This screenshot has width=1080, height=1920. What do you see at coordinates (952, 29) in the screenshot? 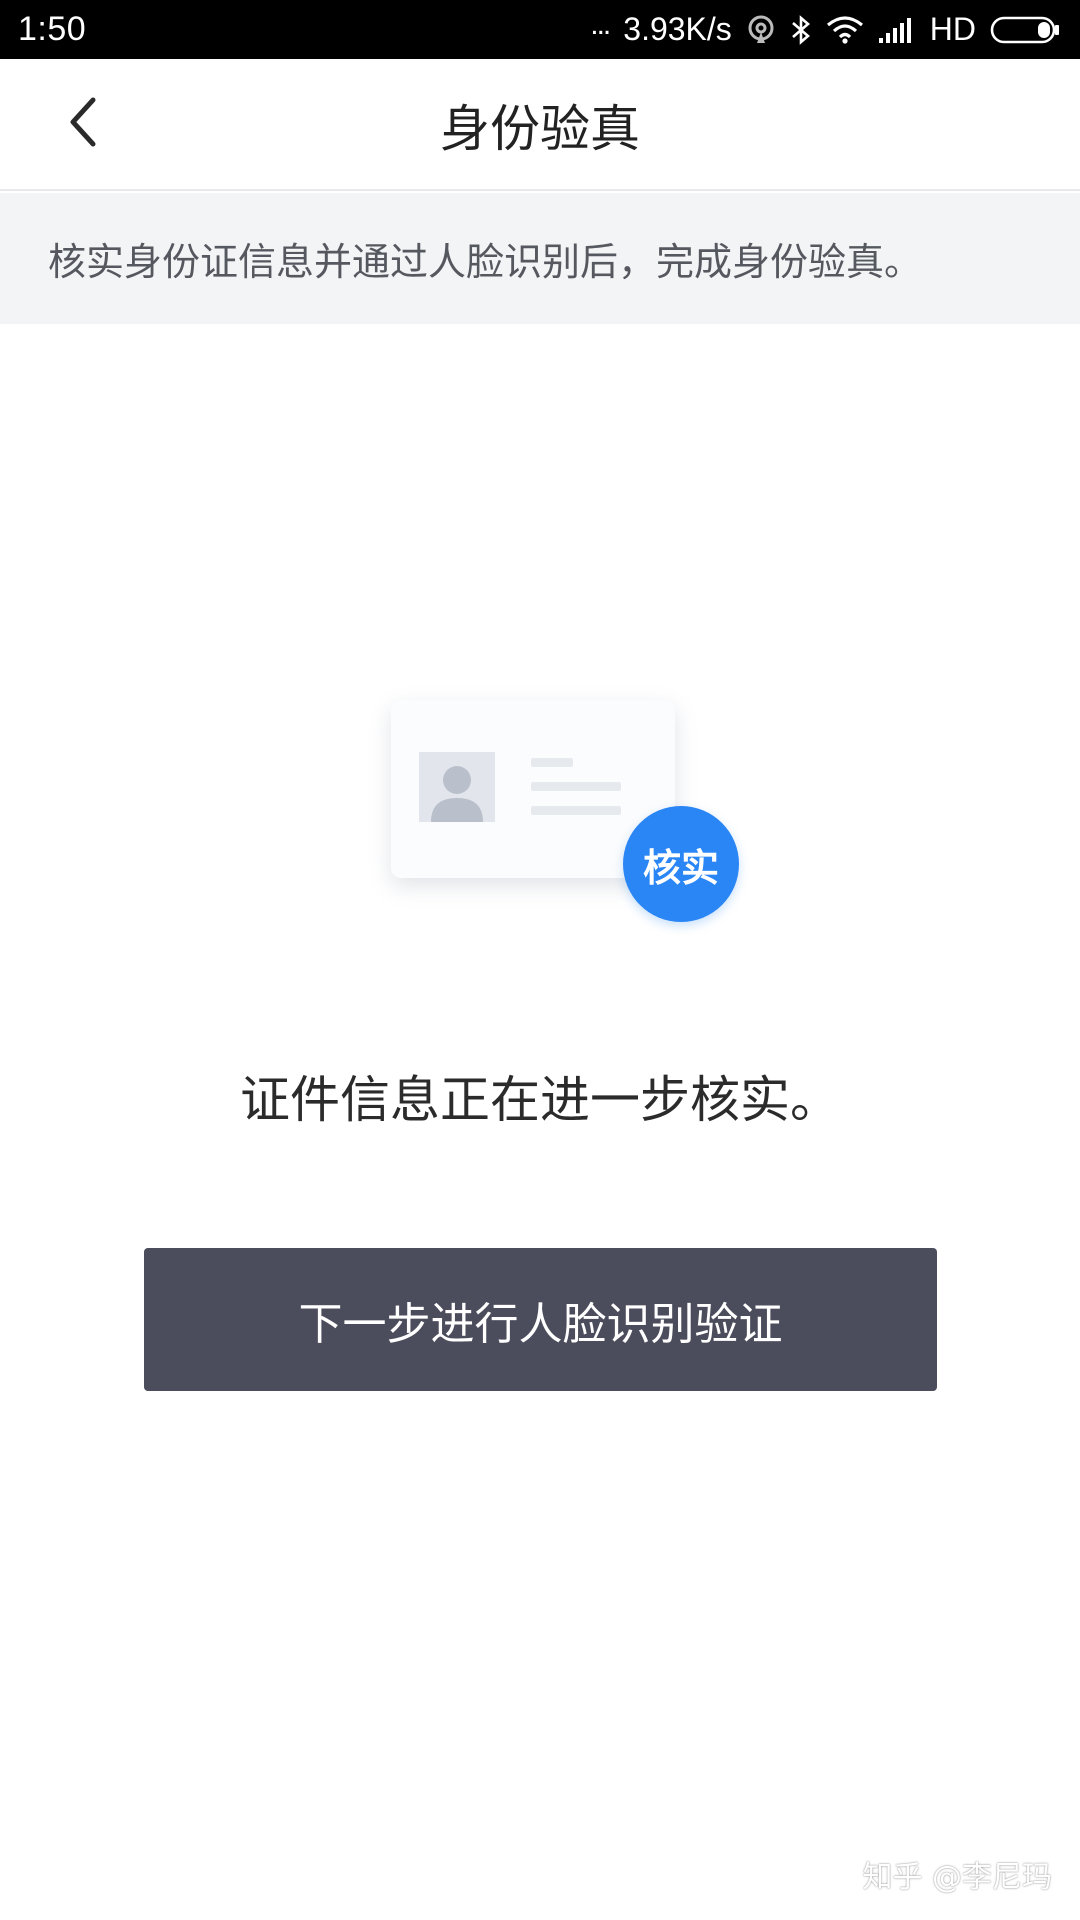
I see `network-type: HD` at bounding box center [952, 29].